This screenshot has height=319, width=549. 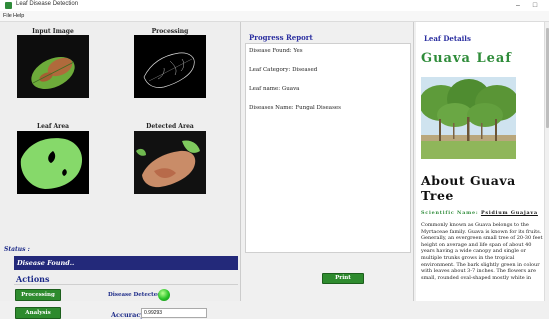 What do you see at coordinates (546, 161) in the screenshot?
I see `details-scrollbar` at bounding box center [546, 161].